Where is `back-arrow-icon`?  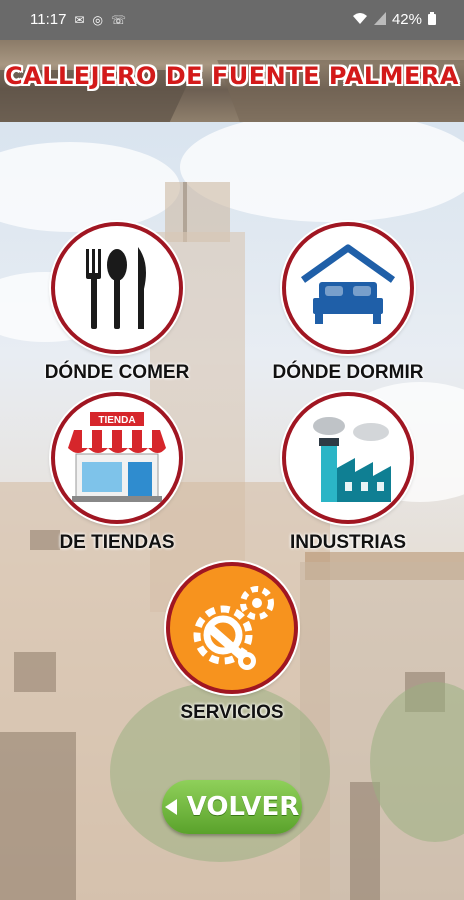
back-arrow-icon is located at coordinates (170, 807).